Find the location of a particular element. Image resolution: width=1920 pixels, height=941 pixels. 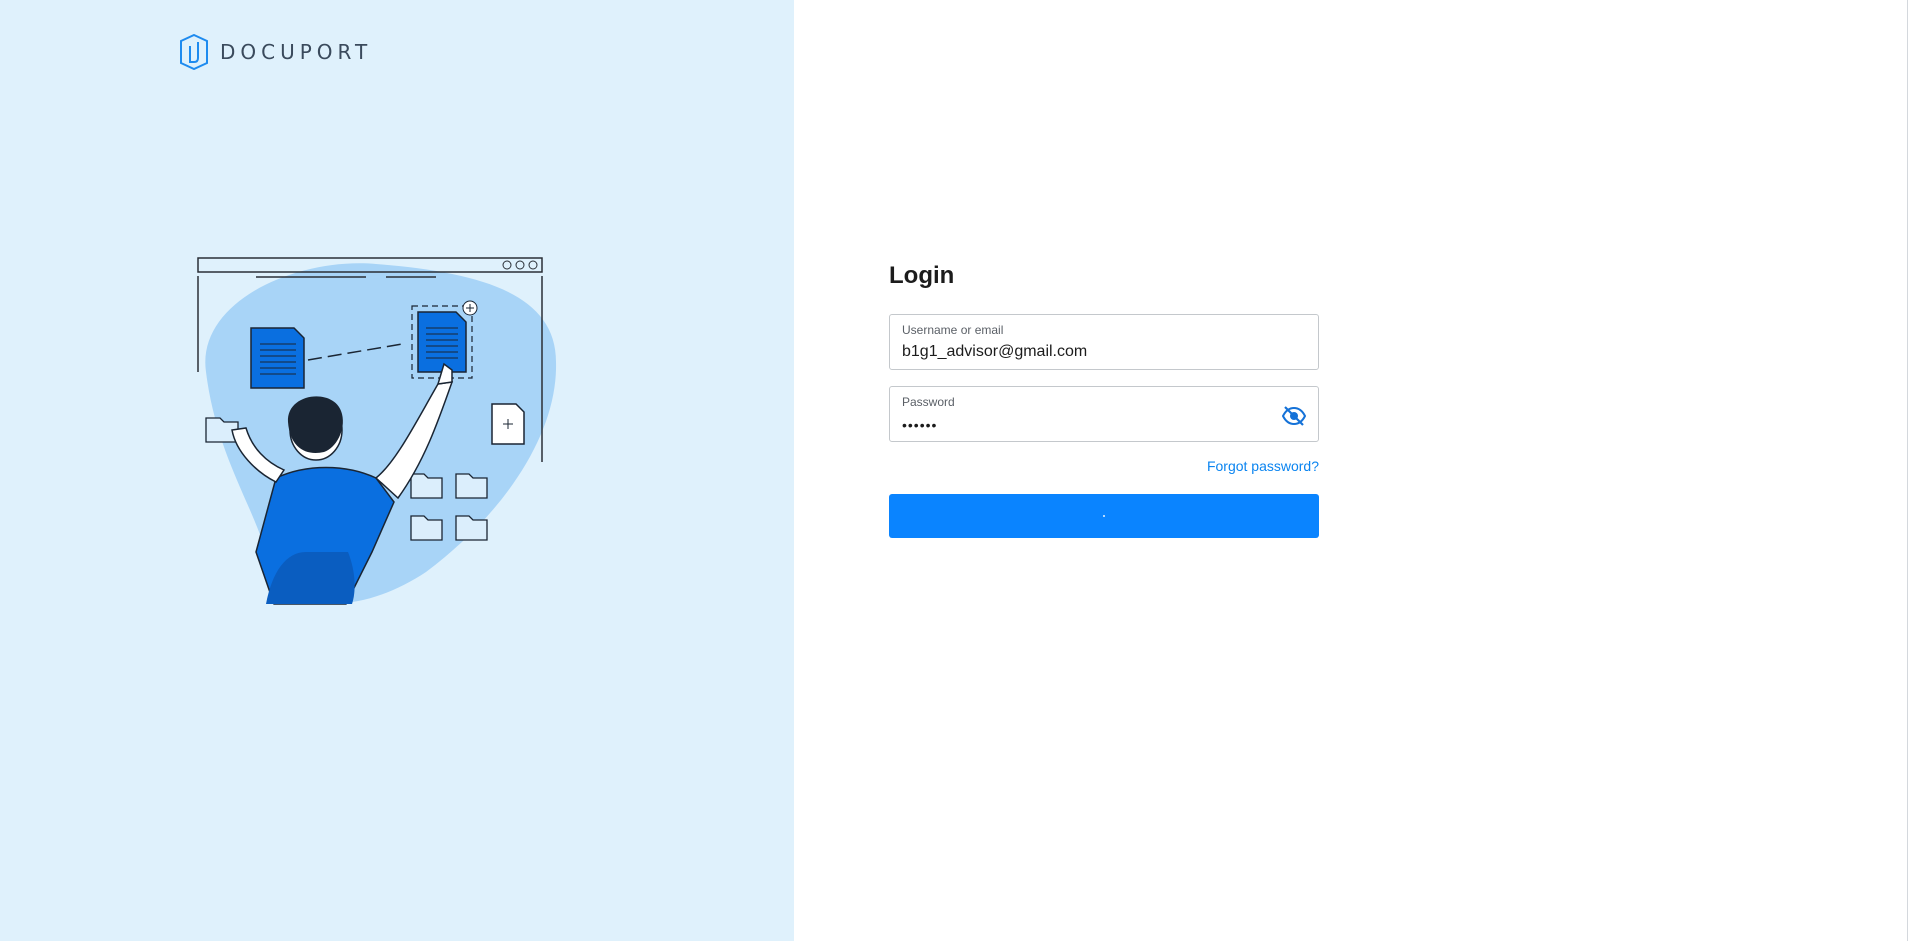

brand-name: DOCUPORT is located at coordinates (296, 52).